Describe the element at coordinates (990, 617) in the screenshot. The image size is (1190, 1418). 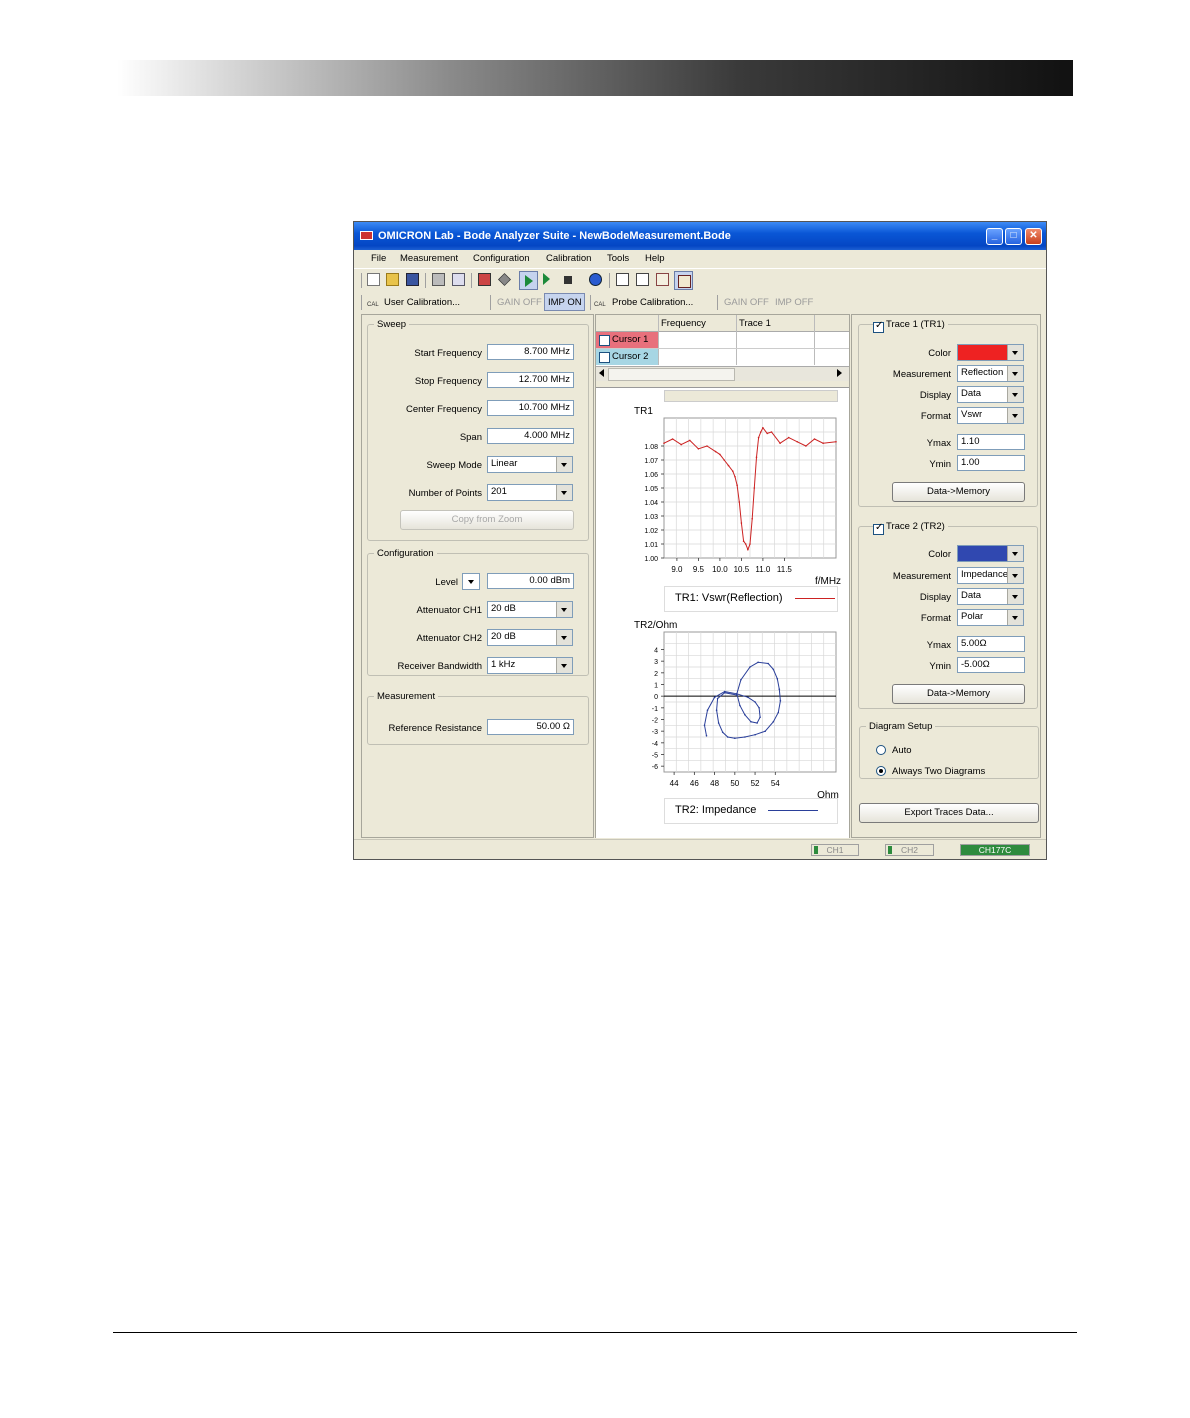
I see `trace2-format-select: Polar` at that location.